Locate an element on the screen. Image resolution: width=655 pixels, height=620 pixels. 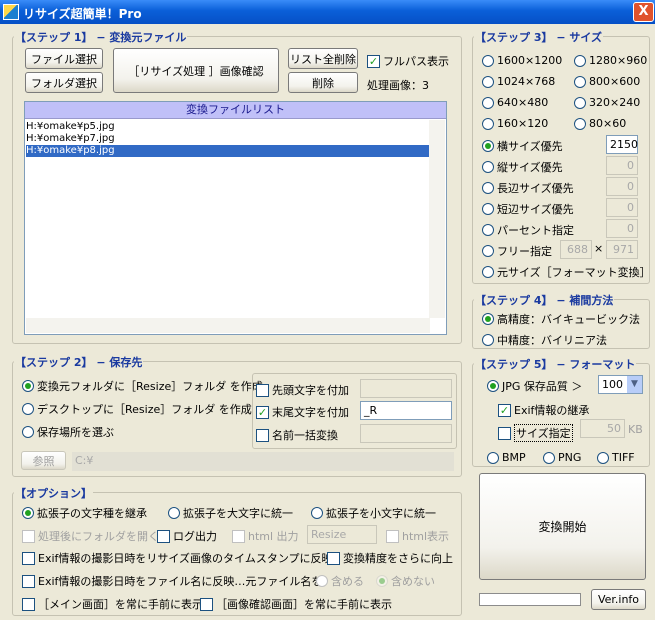
bicubic-radio: 高精度：バイキュービック法 is located at coordinates (561, 319).